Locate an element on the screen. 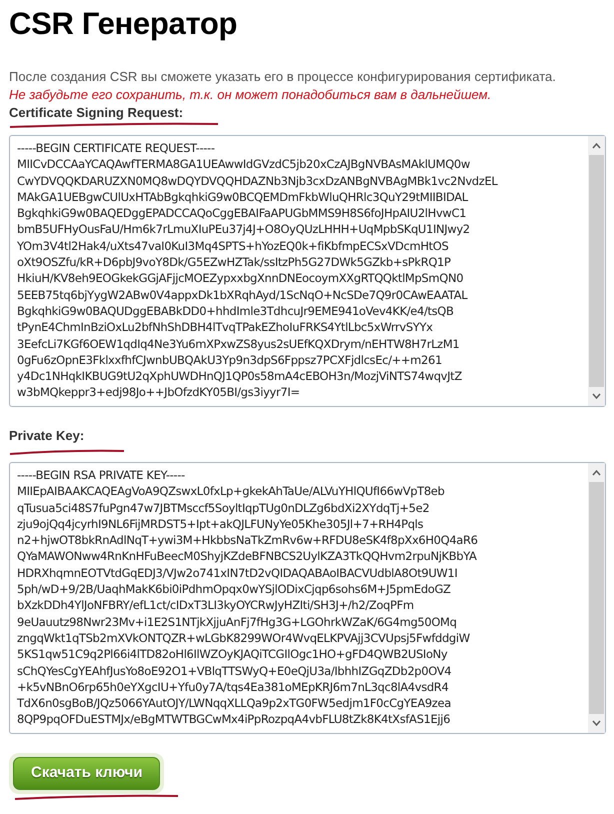 The width and height of the screenshot is (614, 814). field-label: Private Key: is located at coordinates (47, 435).